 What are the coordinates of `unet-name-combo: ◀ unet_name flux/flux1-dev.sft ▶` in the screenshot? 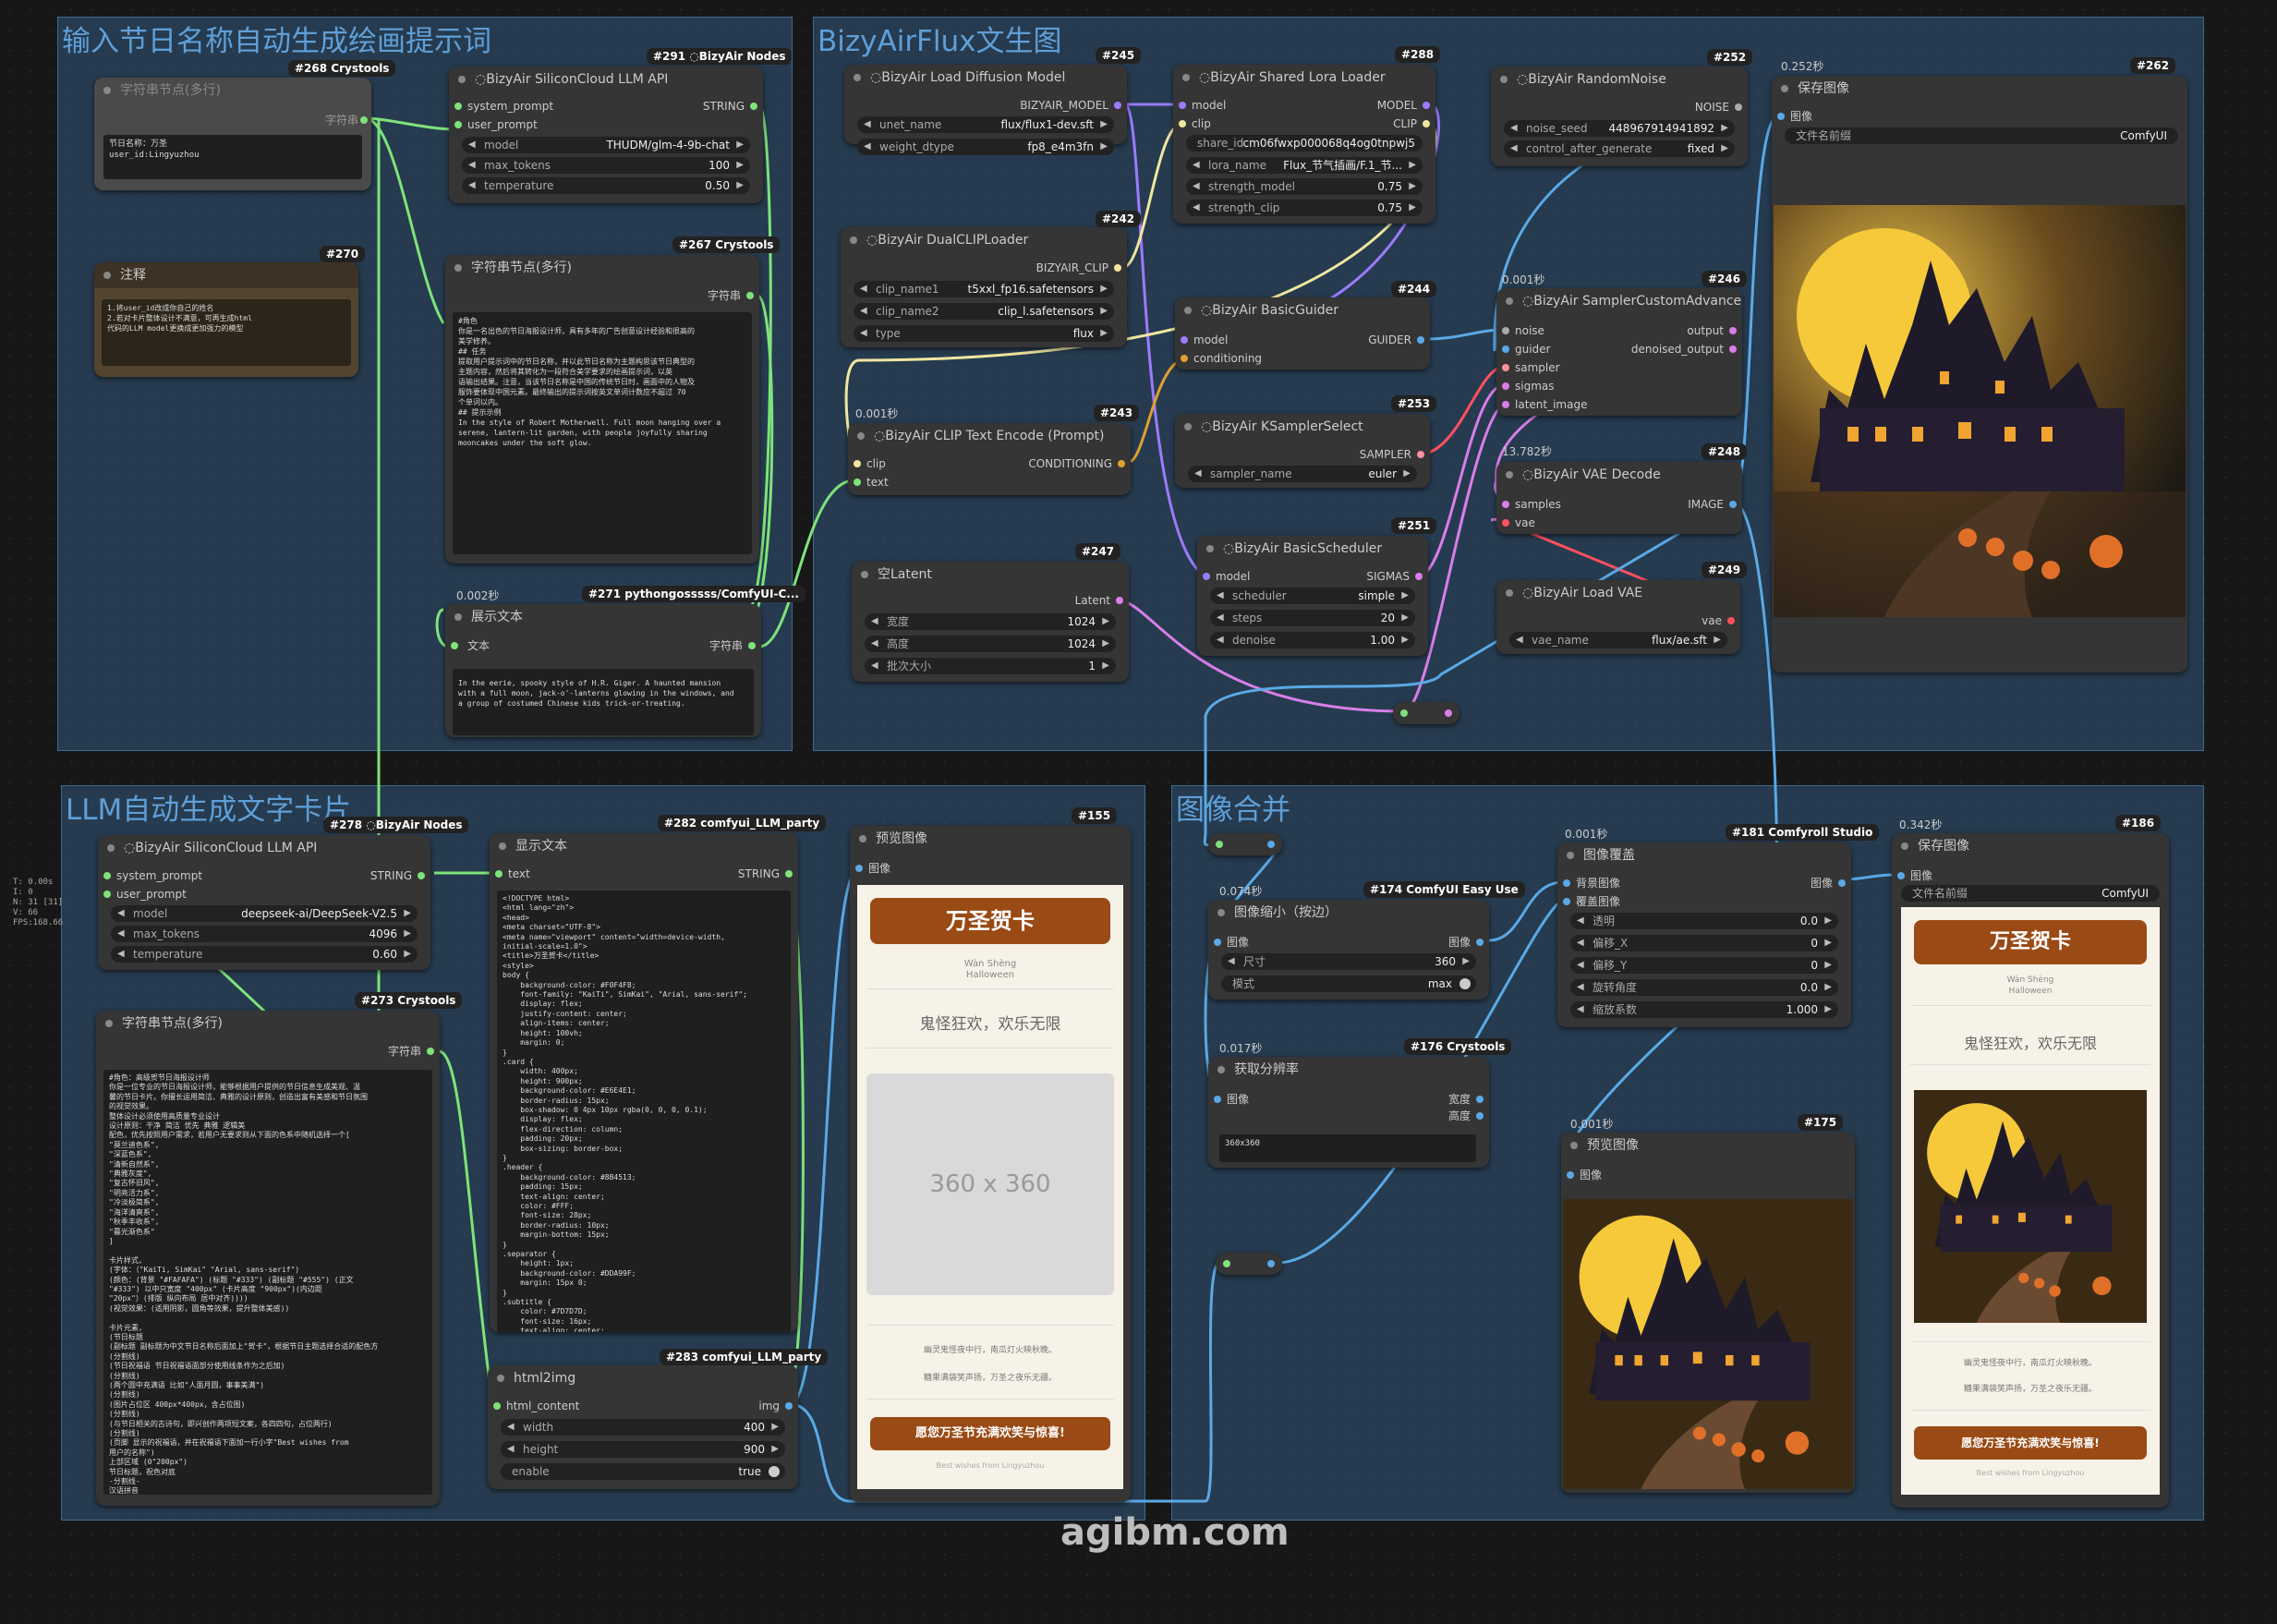 It's located at (985, 124).